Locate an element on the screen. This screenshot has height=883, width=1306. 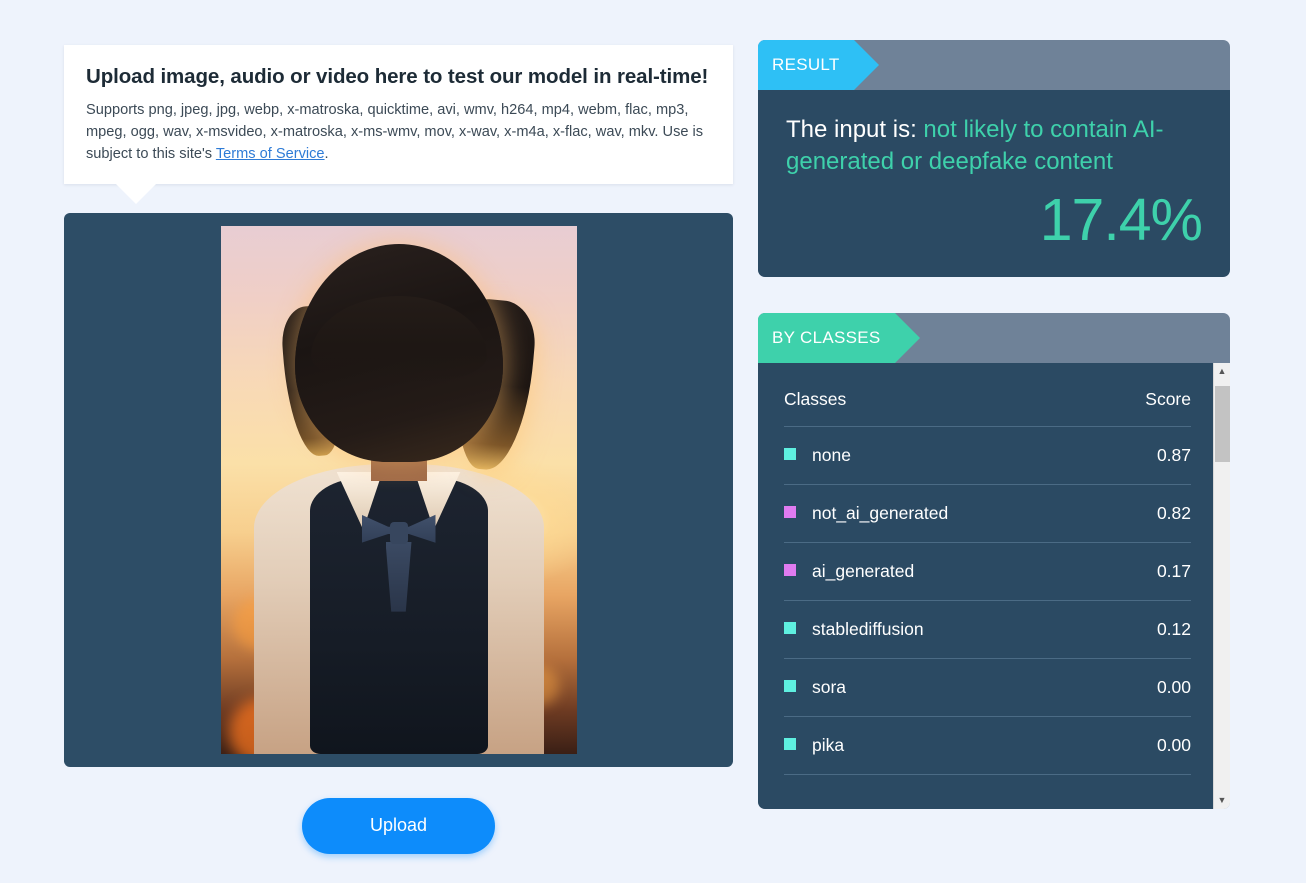
result-panel-header: RESULT is located at coordinates (994, 65).